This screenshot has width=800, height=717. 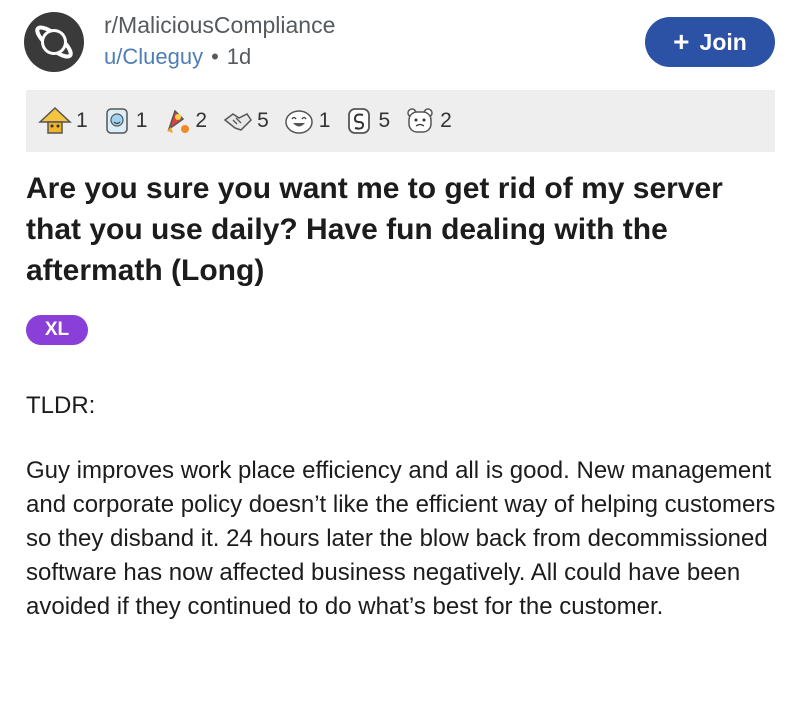 I want to click on wholesome-award-icon, so click(x=116, y=121).